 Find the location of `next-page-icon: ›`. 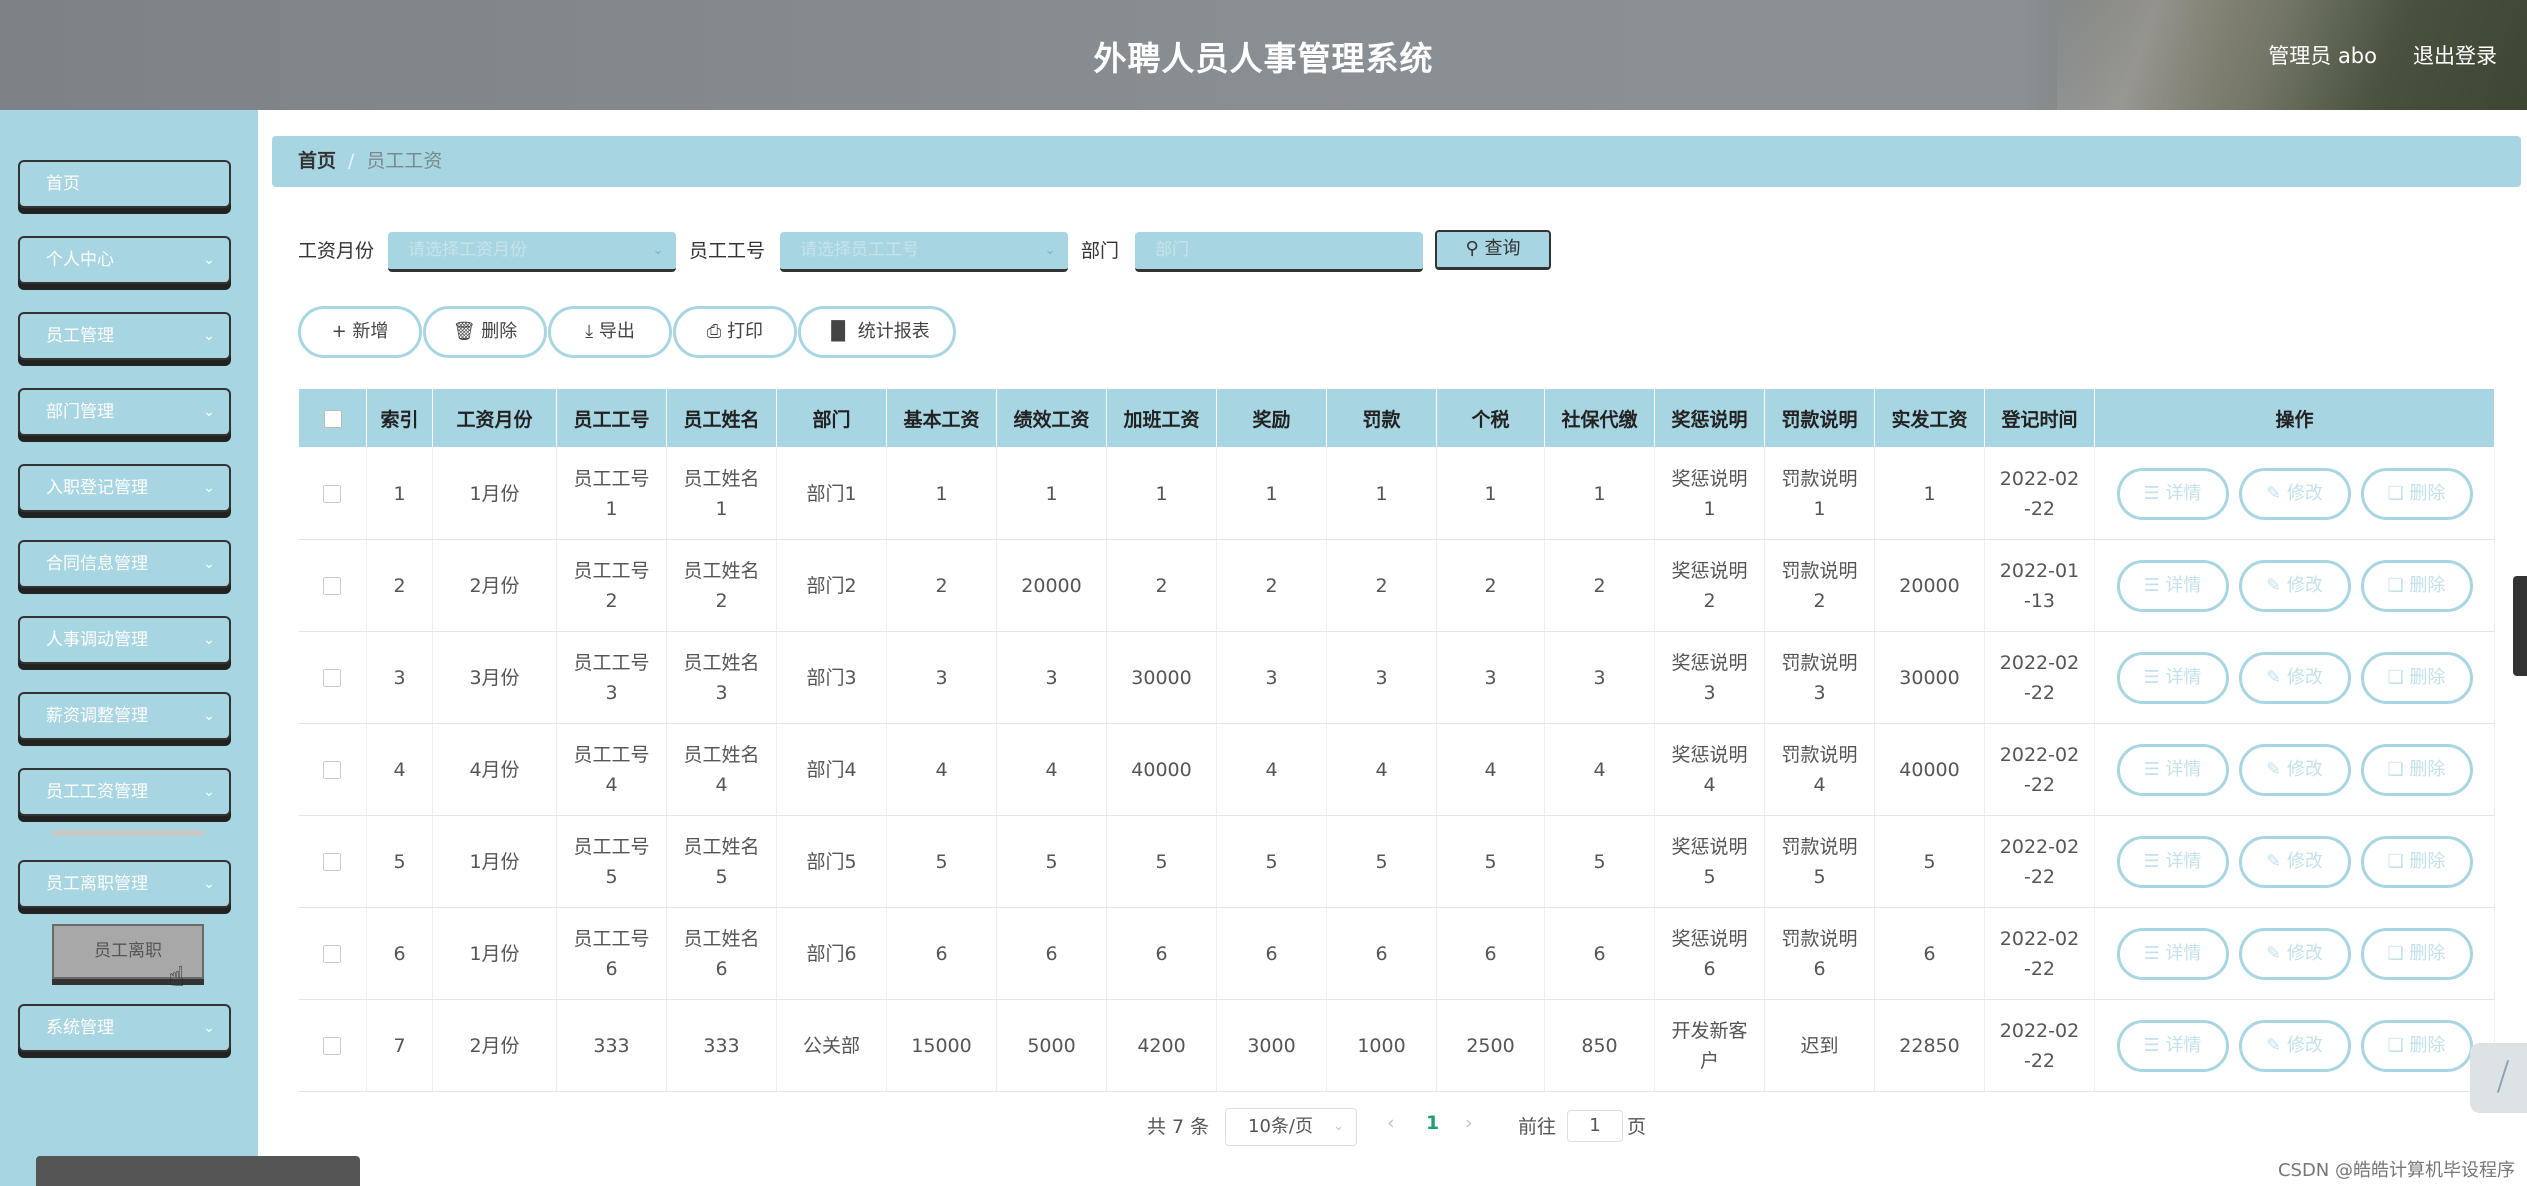

next-page-icon: › is located at coordinates (1469, 1123).